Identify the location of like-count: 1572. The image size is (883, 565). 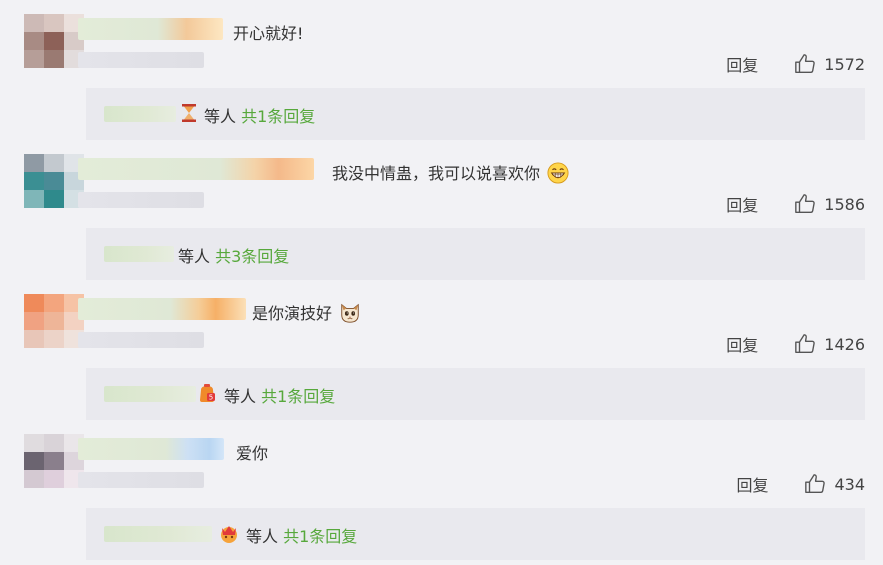
(844, 64).